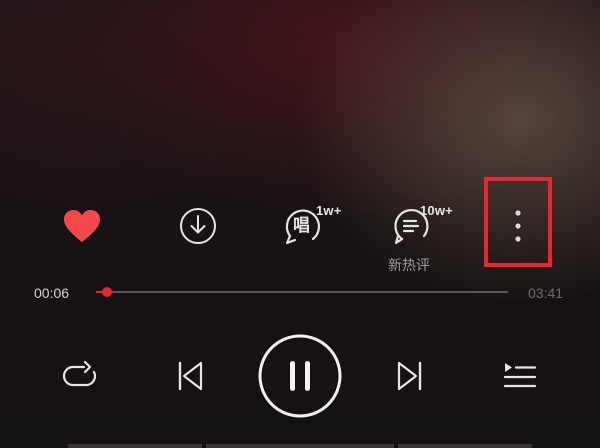 The height and width of the screenshot is (448, 600). I want to click on previous-button, so click(190, 376).